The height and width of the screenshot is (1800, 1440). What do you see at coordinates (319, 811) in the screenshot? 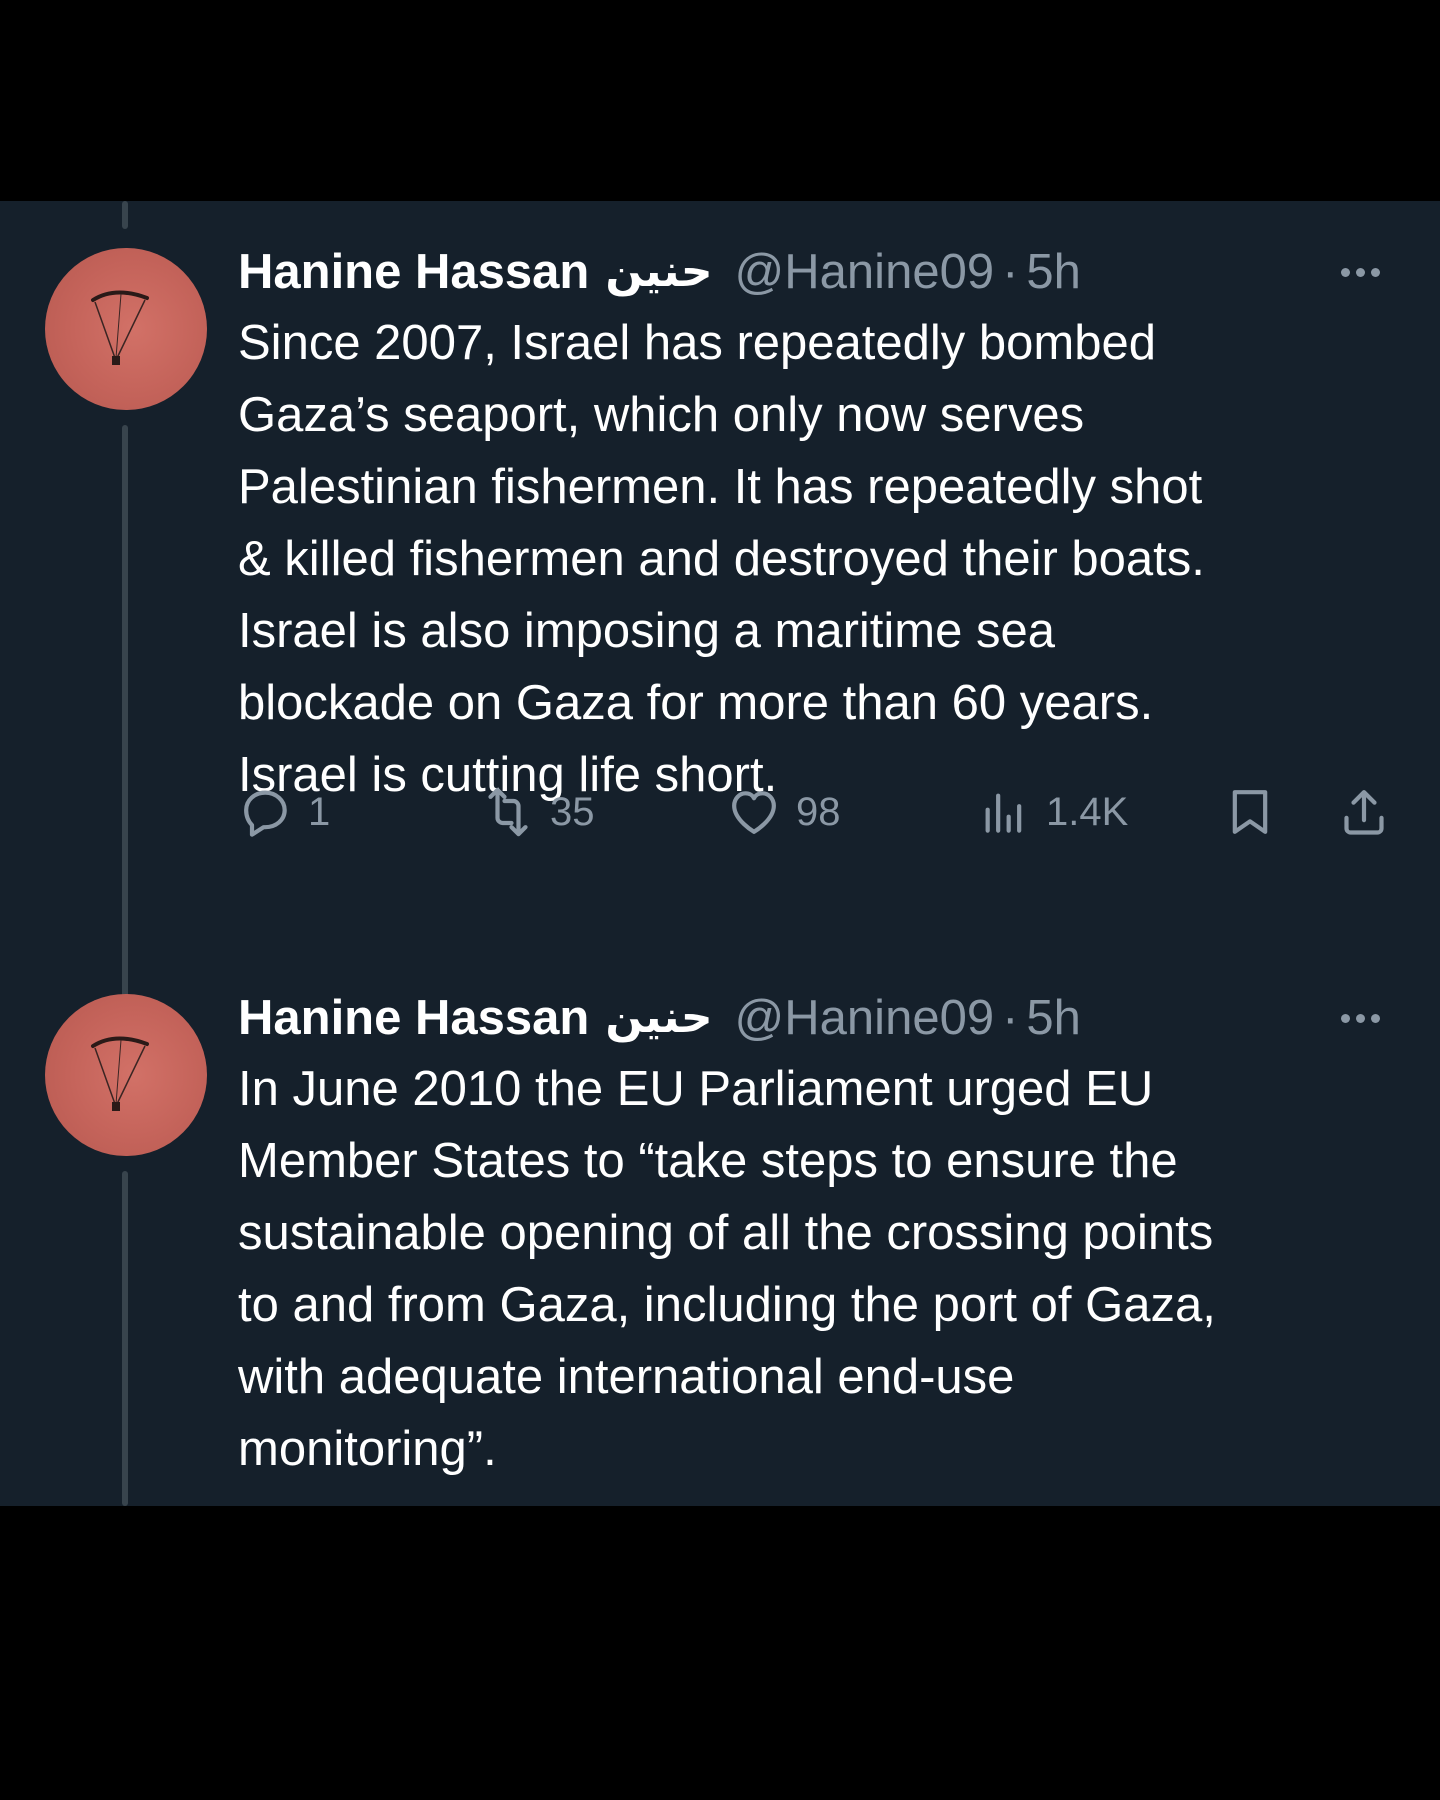
I see `reply-count: 1` at bounding box center [319, 811].